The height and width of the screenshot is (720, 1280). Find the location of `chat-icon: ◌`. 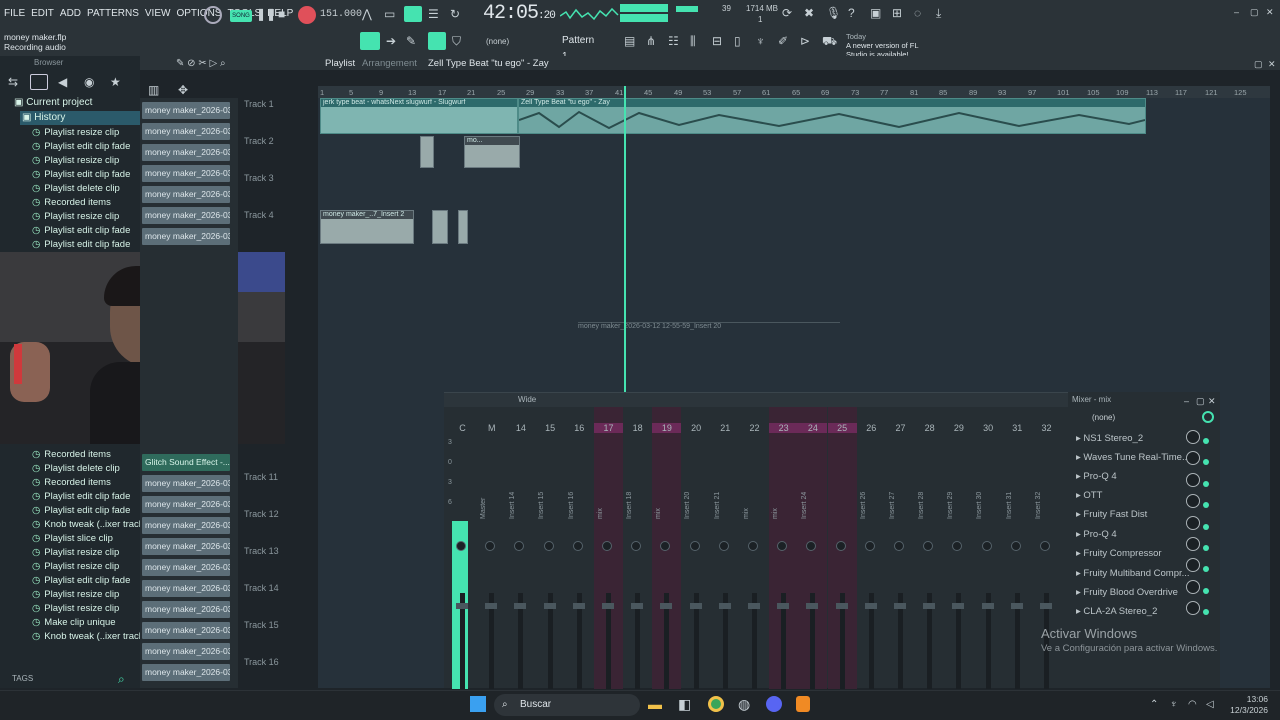

chat-icon: ◌ is located at coordinates (917, 13).